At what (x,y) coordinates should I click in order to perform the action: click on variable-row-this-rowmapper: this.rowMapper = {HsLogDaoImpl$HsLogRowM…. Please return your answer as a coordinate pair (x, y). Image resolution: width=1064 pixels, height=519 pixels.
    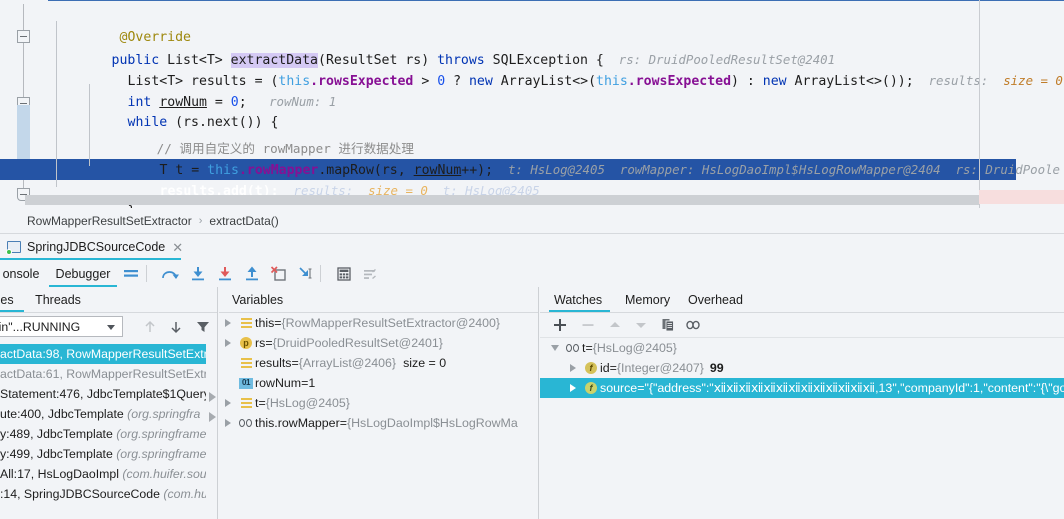
    Looking at the image, I should click on (379, 423).